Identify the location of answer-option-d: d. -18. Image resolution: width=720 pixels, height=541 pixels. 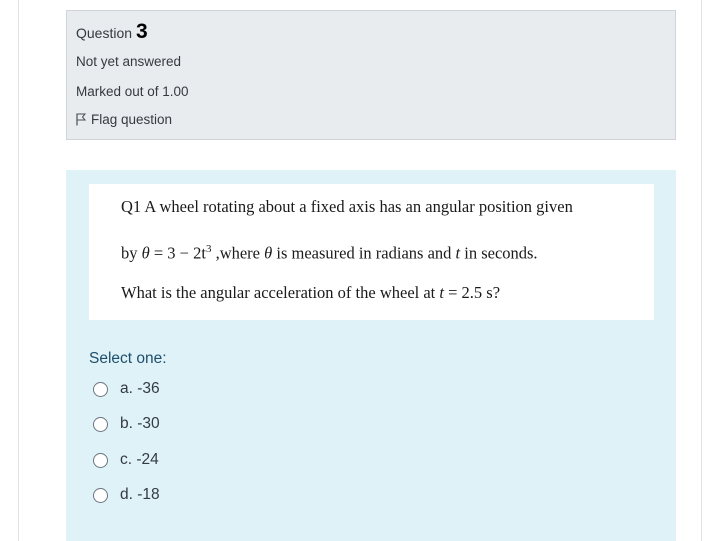
(126, 495).